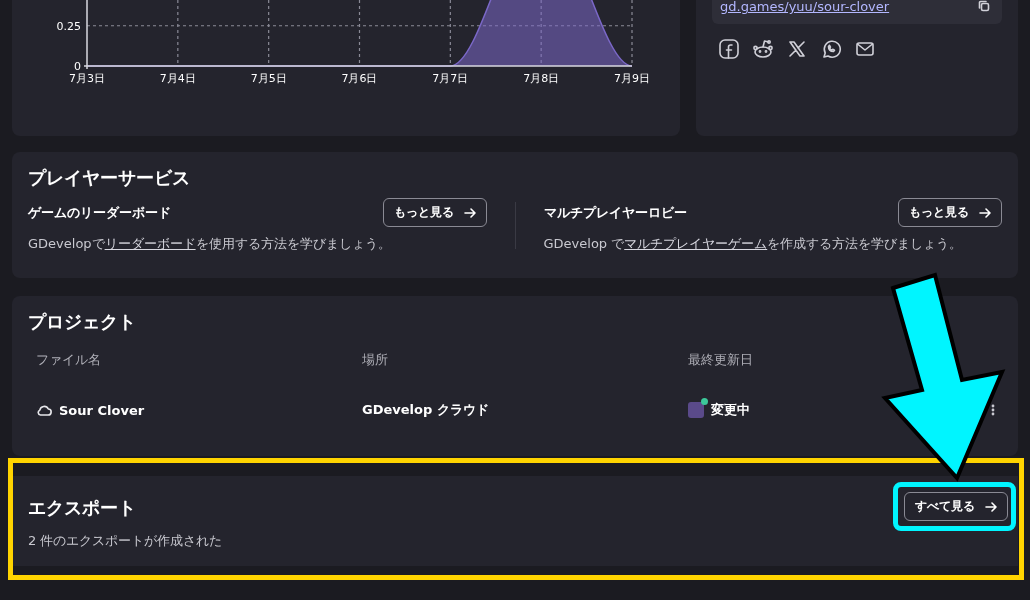  I want to click on reddit-icon, so click(763, 49).